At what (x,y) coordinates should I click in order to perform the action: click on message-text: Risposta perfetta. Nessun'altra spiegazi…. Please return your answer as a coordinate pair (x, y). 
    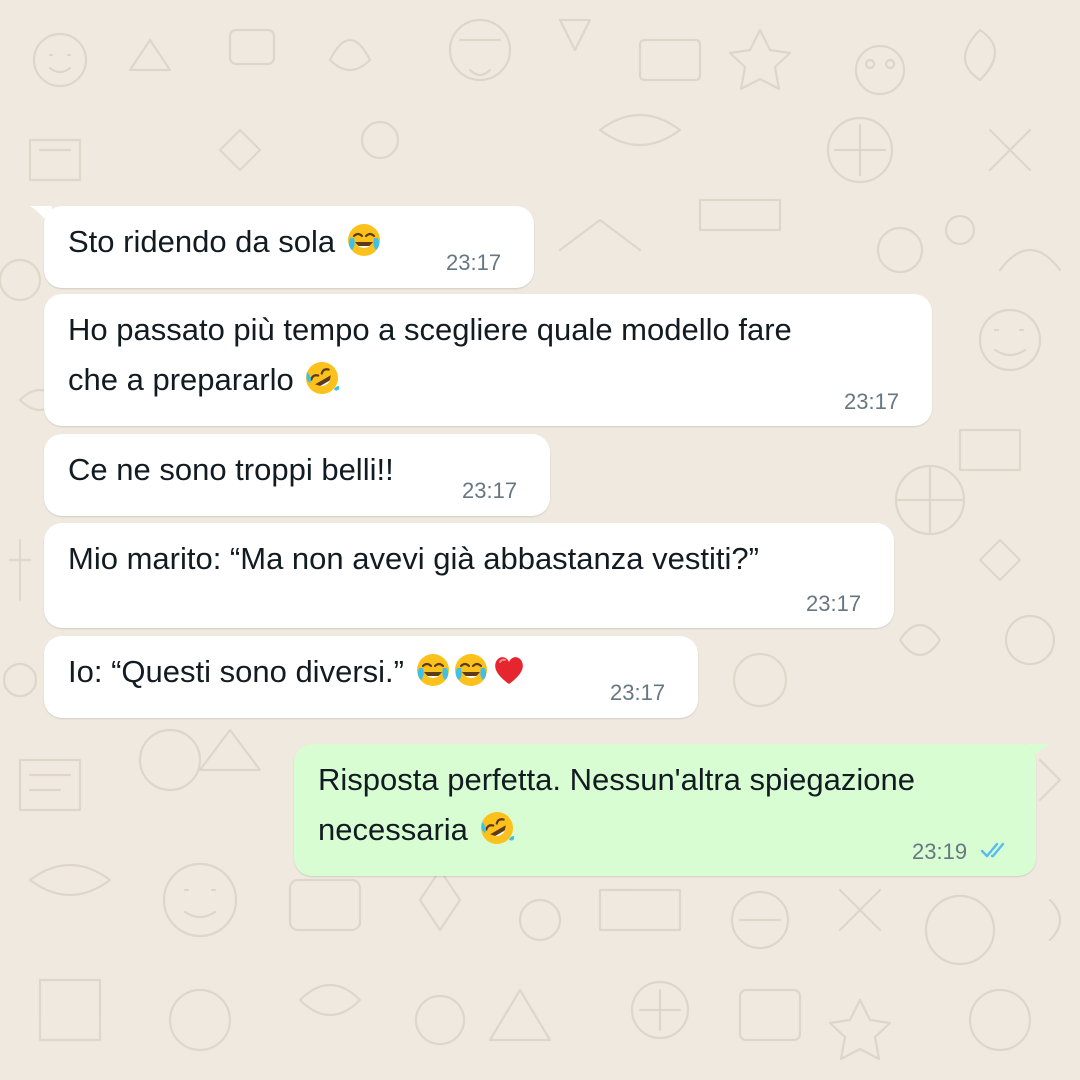
    Looking at the image, I should click on (616, 805).